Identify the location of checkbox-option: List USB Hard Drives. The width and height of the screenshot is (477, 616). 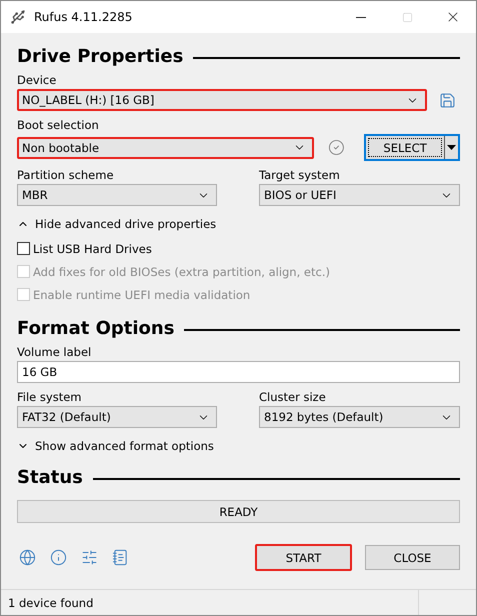
(84, 248).